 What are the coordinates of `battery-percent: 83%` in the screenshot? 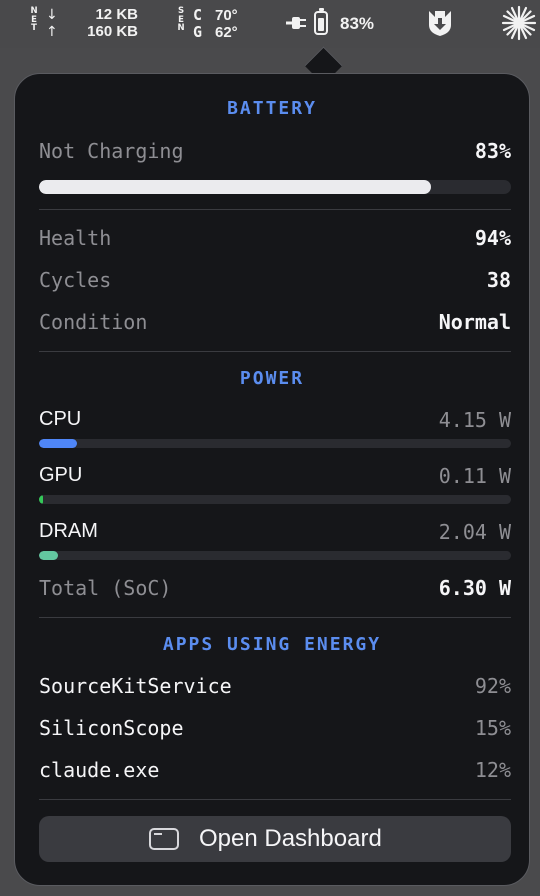 It's located at (492, 151).